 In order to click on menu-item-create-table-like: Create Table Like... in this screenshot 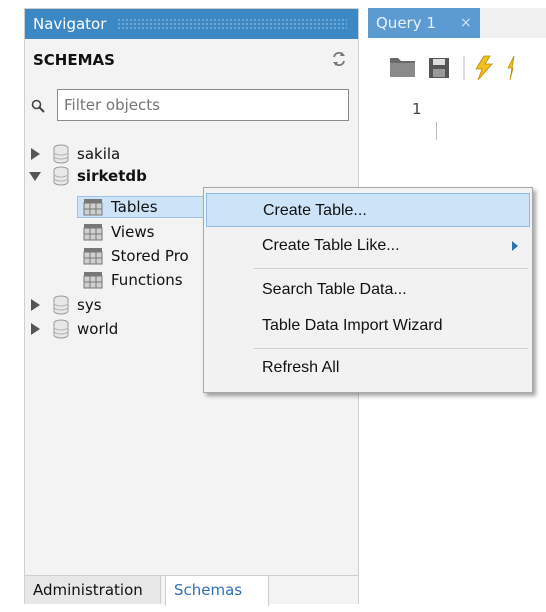, I will do `click(368, 246)`.